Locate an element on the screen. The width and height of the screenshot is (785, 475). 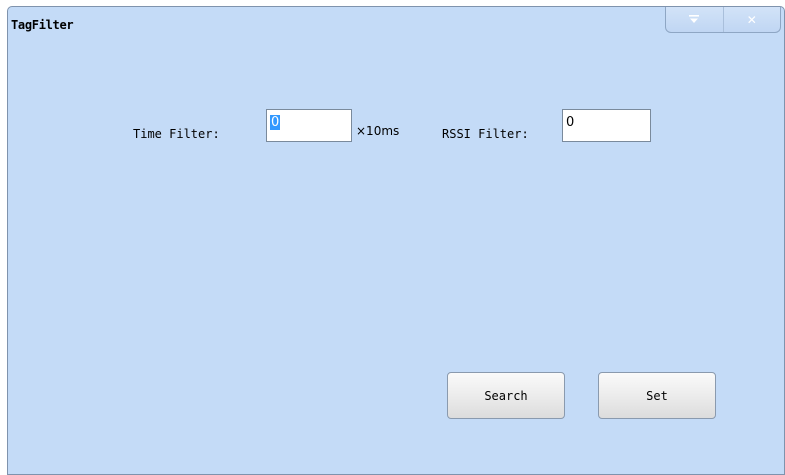
rssi-filter-value: 0 is located at coordinates (570, 122).